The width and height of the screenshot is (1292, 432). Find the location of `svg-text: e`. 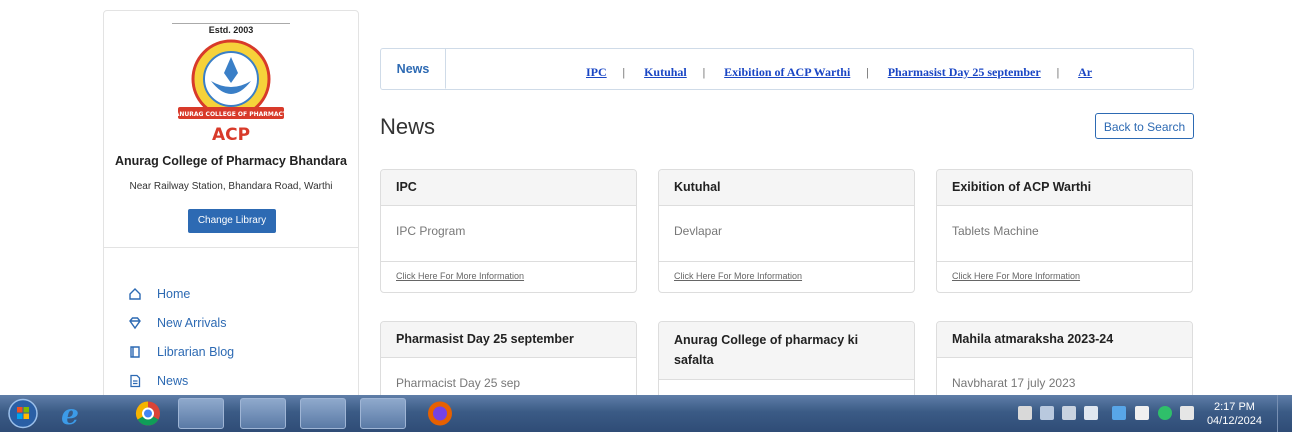

svg-text: e is located at coordinates (70, 413).